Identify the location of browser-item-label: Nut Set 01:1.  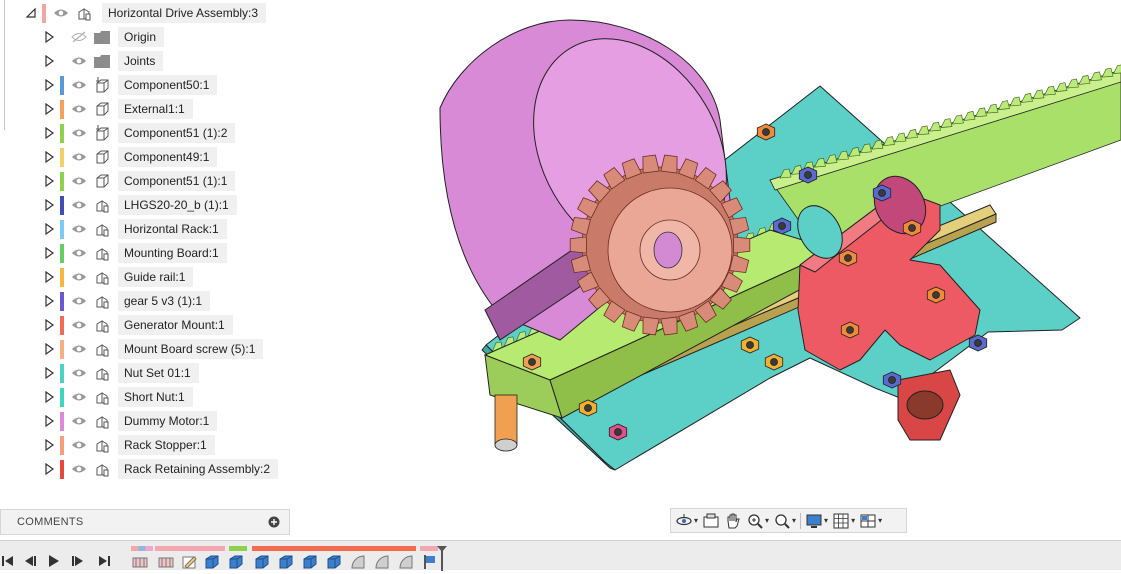
(158, 373).